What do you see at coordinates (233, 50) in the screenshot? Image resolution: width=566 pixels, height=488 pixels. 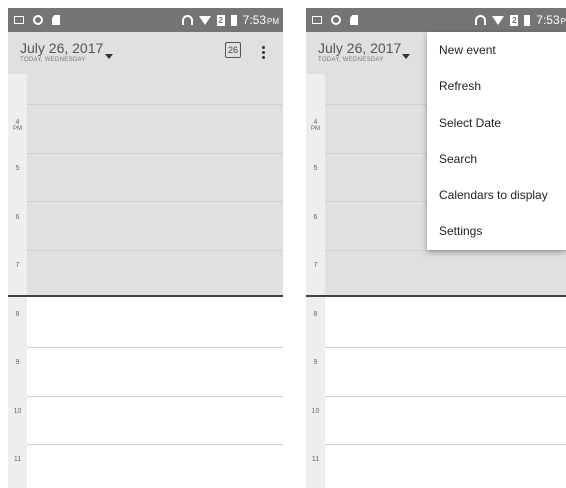 I see `calendar-today-icon: 26` at bounding box center [233, 50].